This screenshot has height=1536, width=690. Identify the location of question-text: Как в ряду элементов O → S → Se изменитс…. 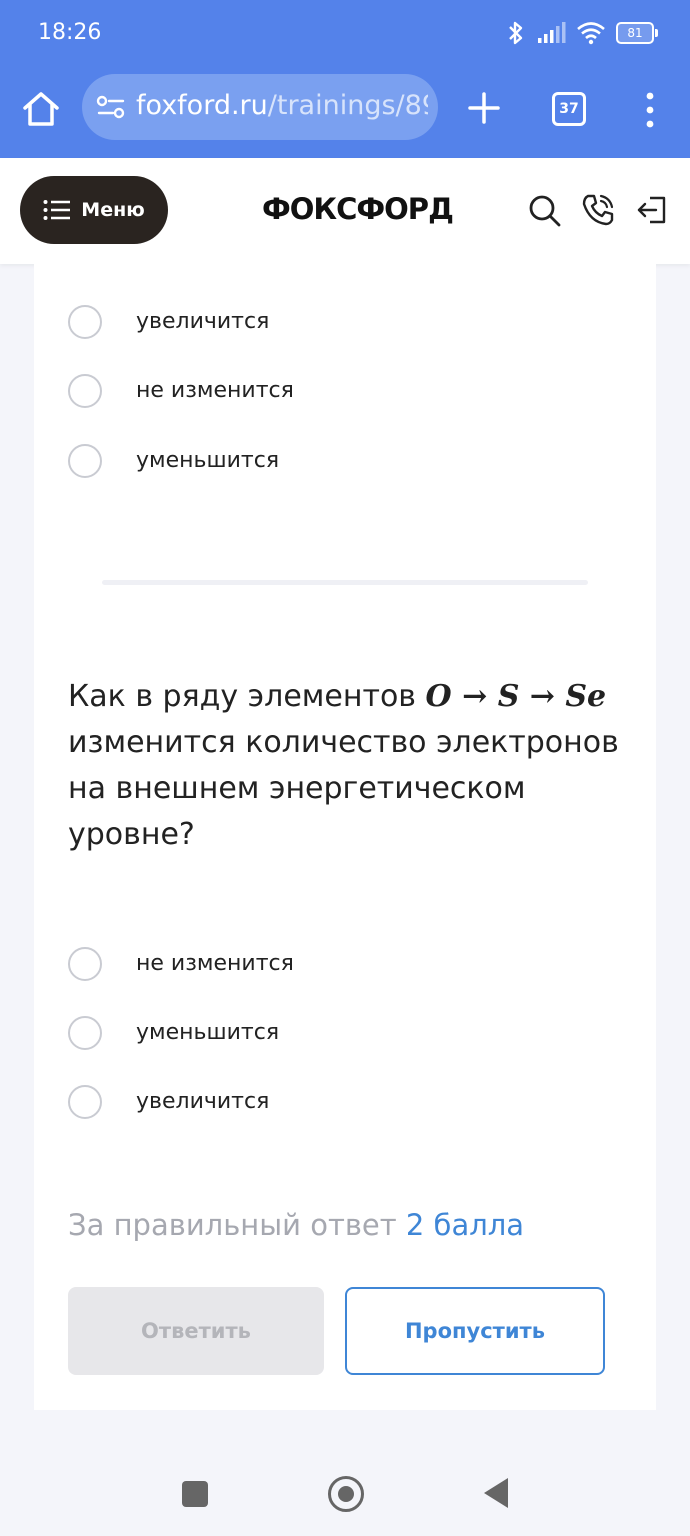
(348, 766).